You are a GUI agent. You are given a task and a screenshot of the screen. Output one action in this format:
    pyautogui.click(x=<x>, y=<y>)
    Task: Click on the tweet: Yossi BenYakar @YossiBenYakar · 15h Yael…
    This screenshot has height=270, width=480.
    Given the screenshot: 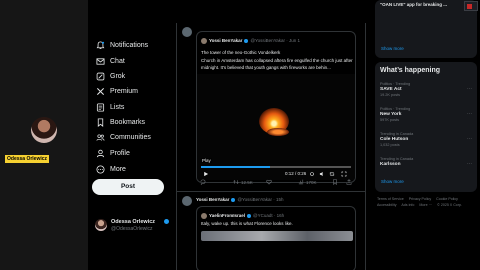 What is the action you would take?
    pyautogui.click(x=271, y=231)
    